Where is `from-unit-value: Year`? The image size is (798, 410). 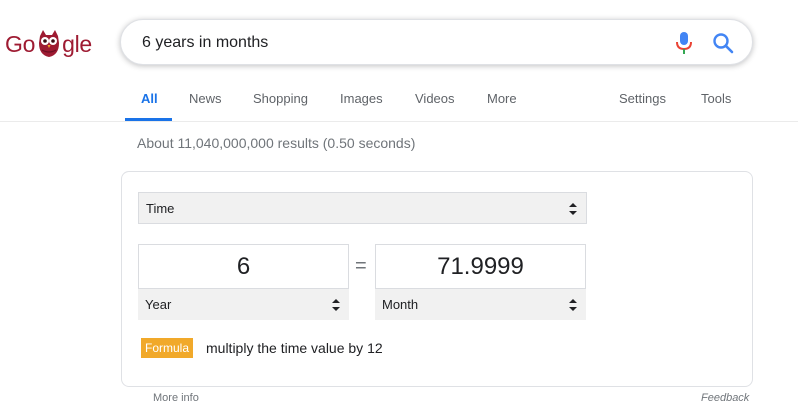 from-unit-value: Year is located at coordinates (158, 304).